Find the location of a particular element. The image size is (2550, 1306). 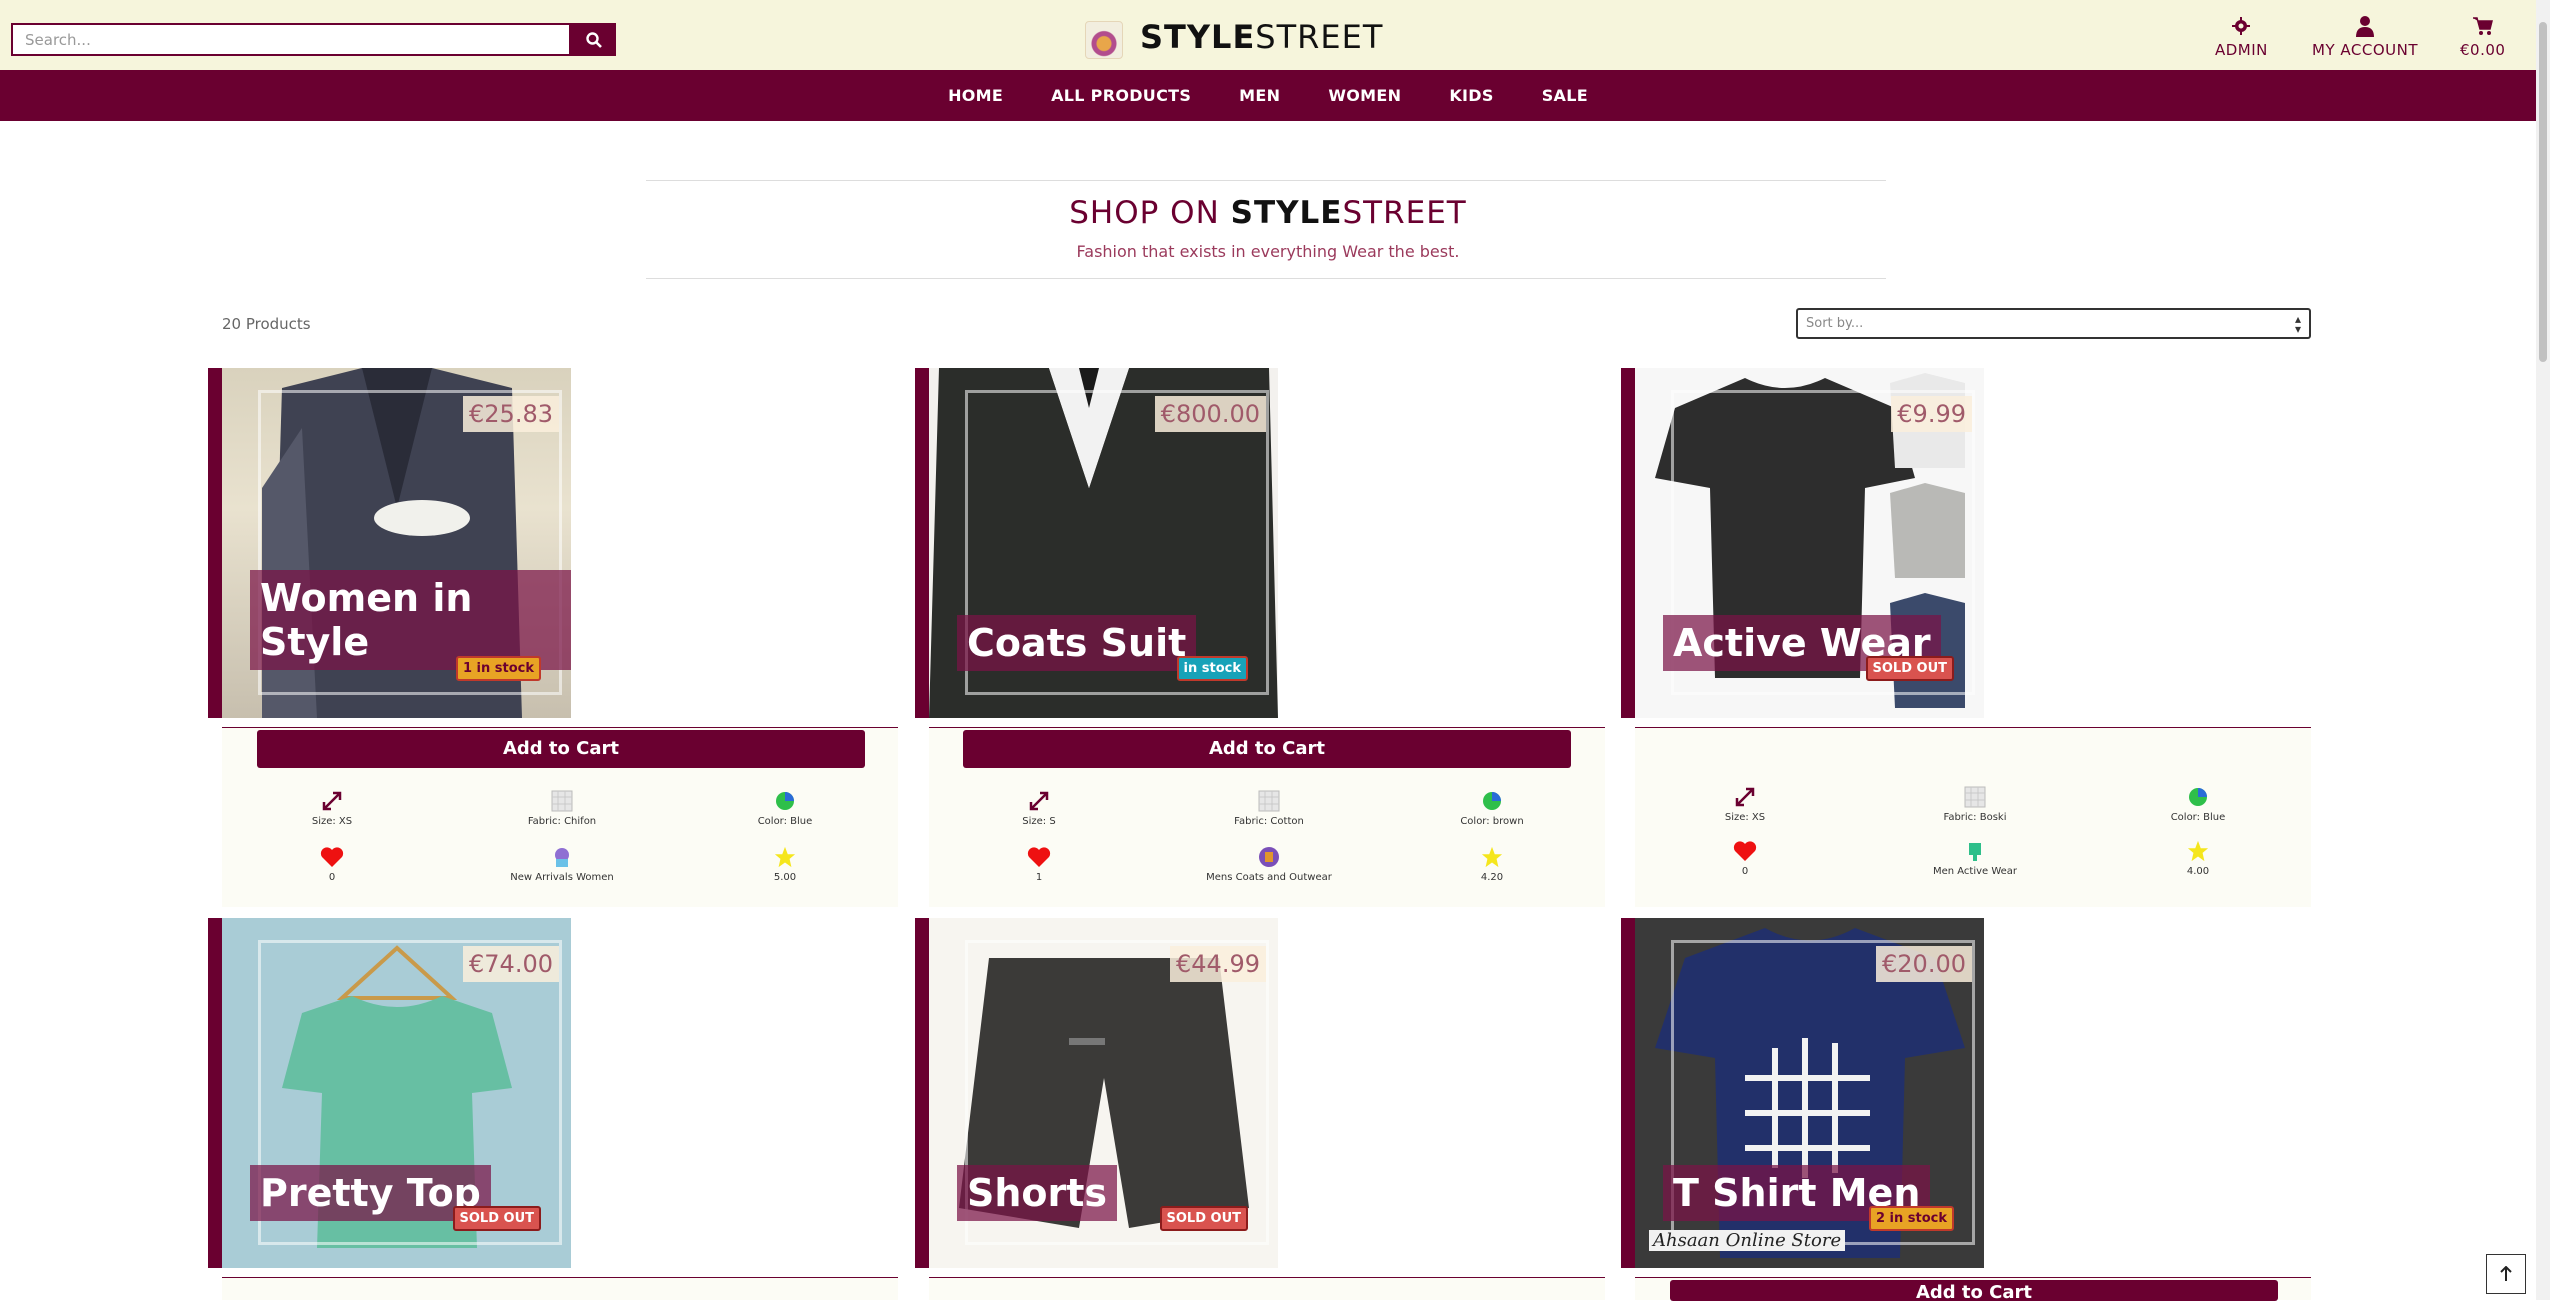

sort-select: Sort by... ▴ ▾ is located at coordinates (2053, 323).